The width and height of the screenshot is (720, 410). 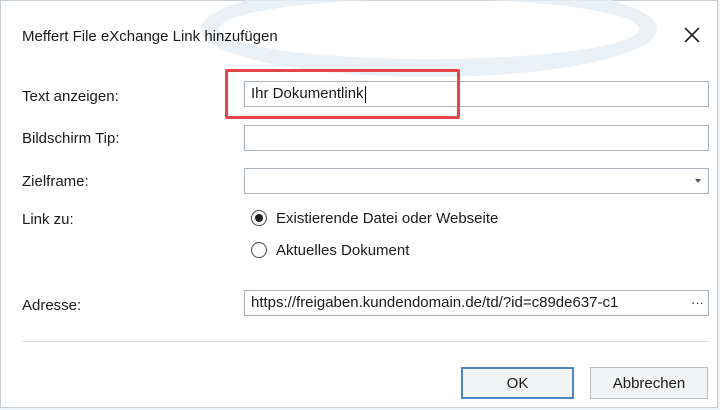 What do you see at coordinates (476, 181) in the screenshot?
I see `target-frame-select` at bounding box center [476, 181].